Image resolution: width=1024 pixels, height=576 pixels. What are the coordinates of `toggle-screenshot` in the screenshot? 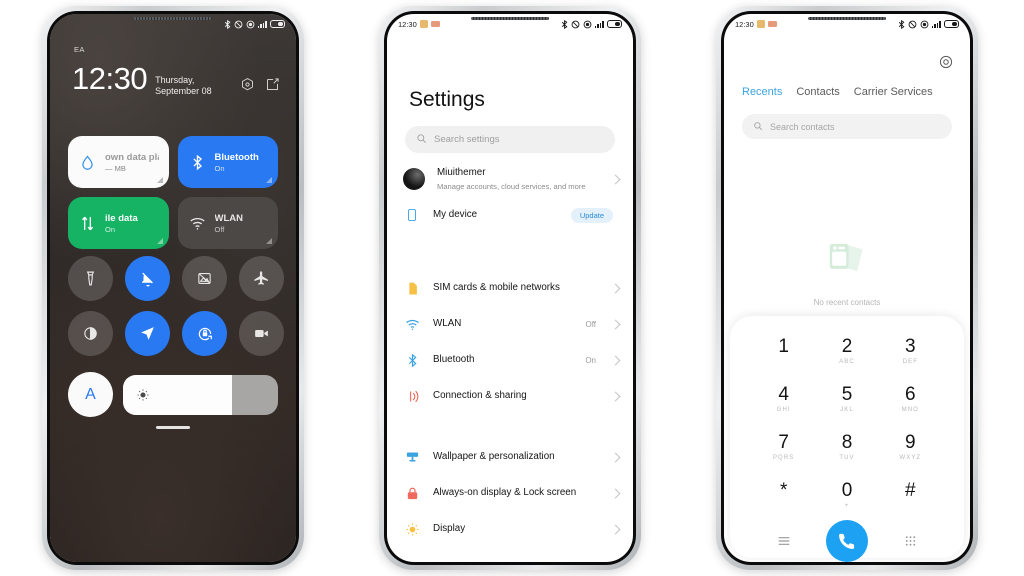 It's located at (204, 278).